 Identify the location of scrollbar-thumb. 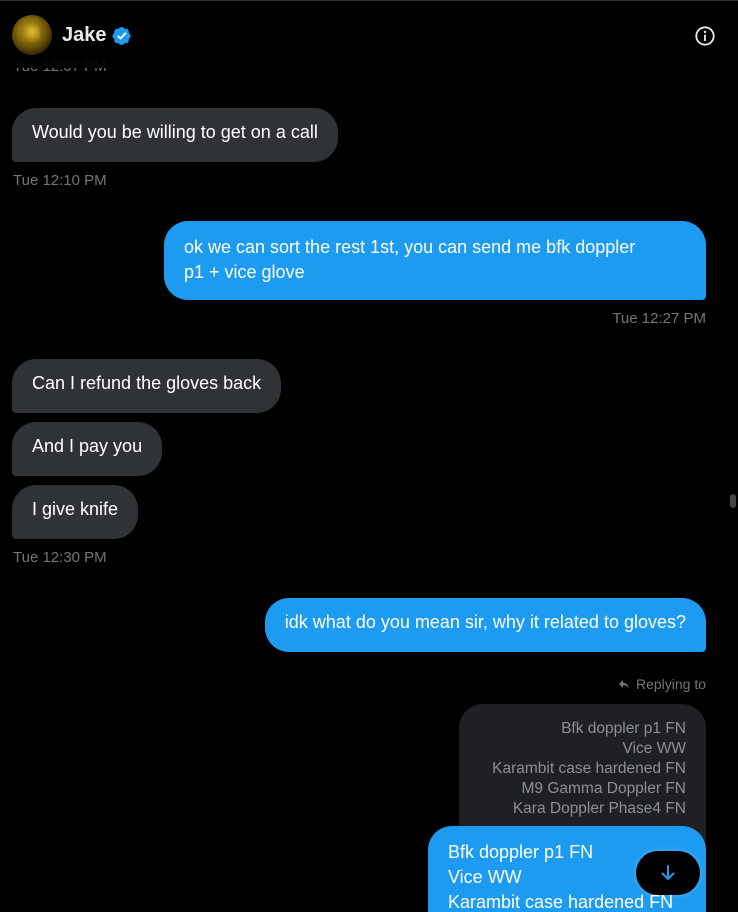
(733, 501).